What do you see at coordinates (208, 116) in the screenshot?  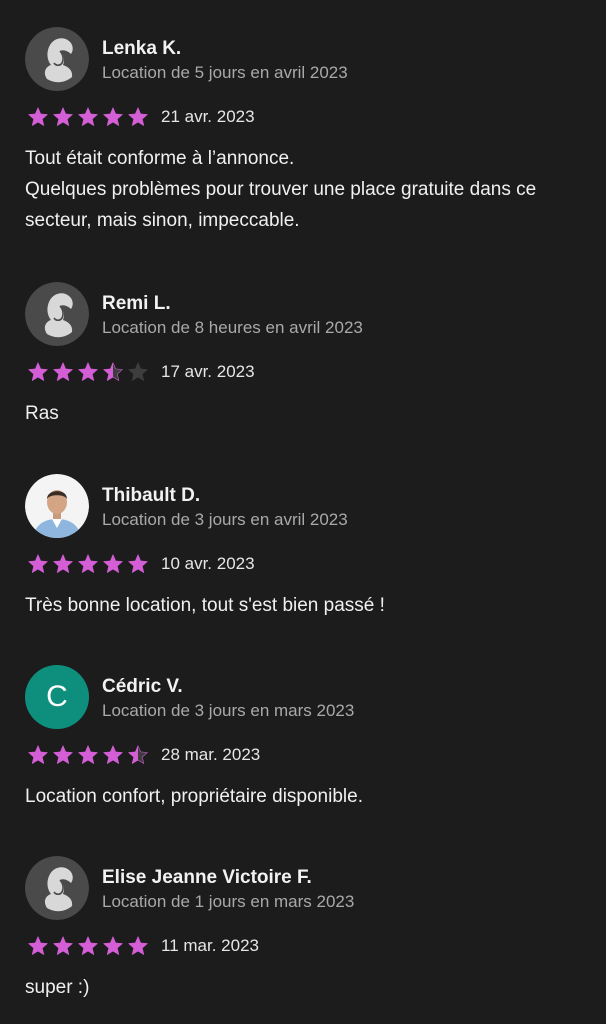 I see `review-date: 21 avr. 2023` at bounding box center [208, 116].